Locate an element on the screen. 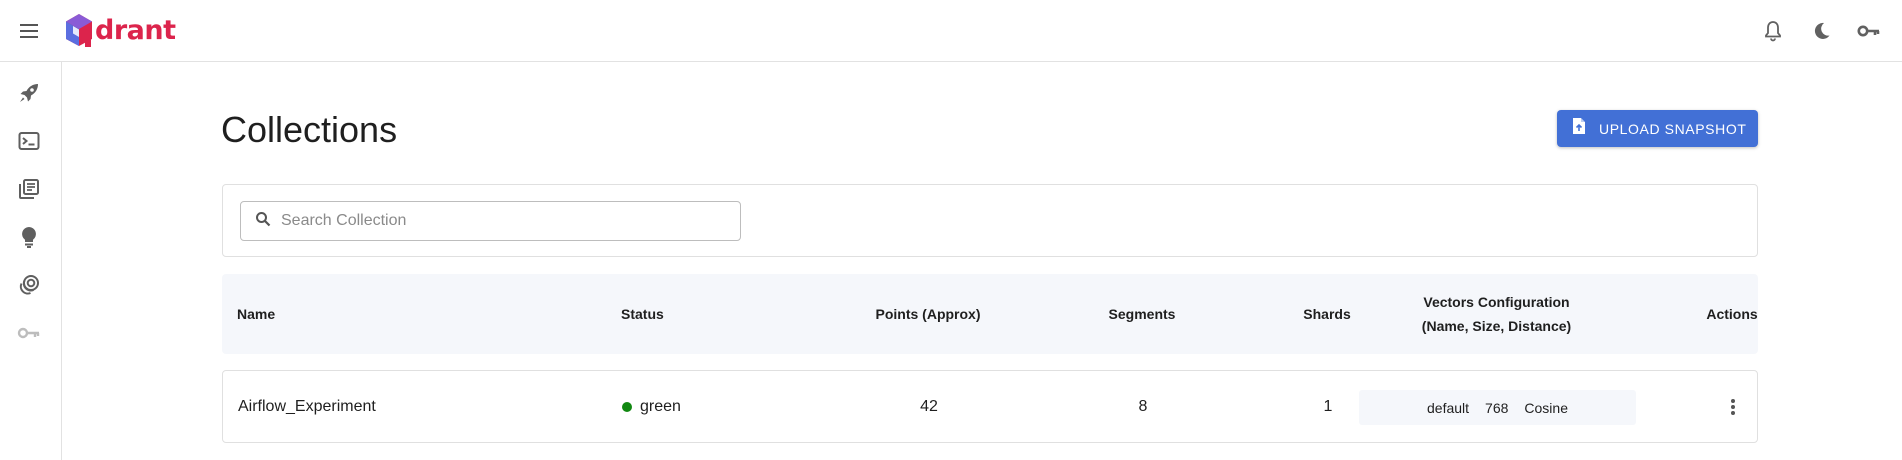  search-card is located at coordinates (990, 220).